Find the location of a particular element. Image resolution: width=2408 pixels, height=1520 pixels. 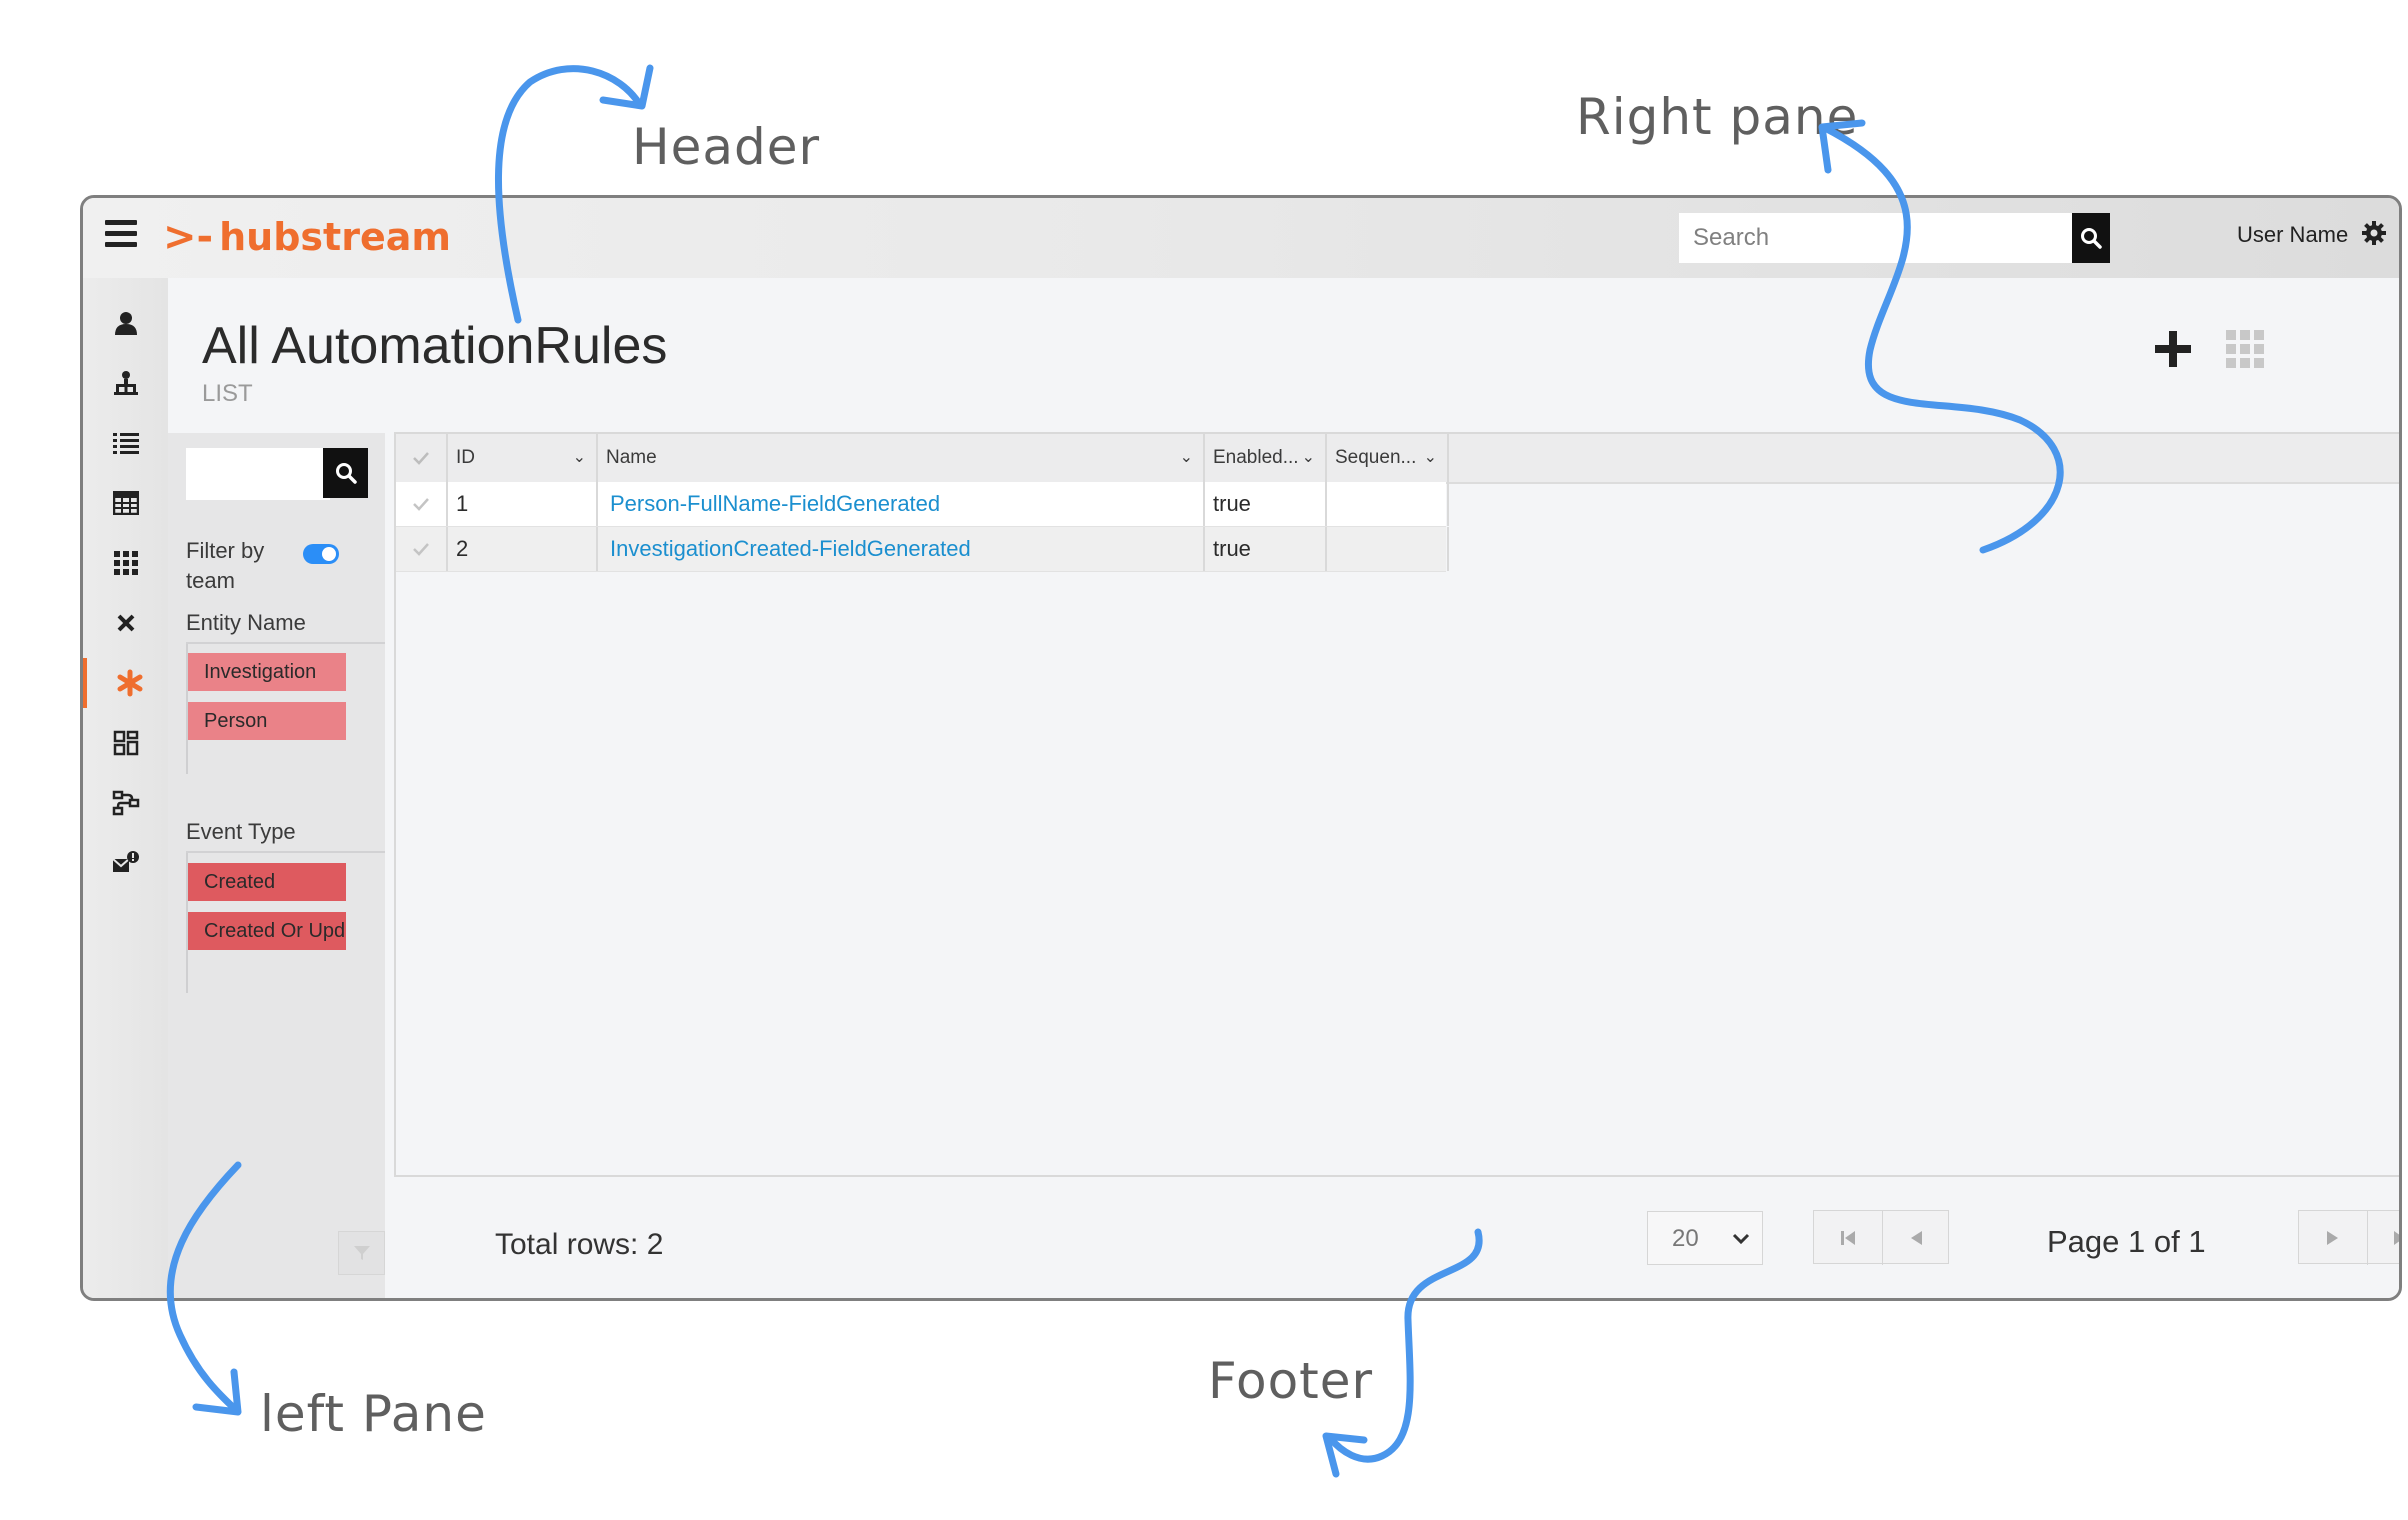

column-label: Name is located at coordinates (631, 457).